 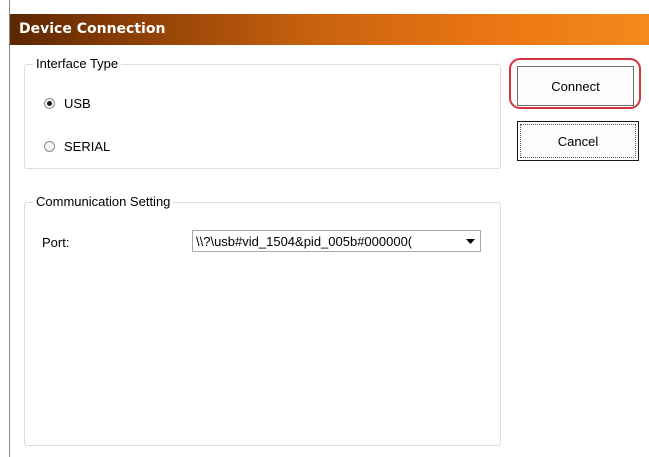 I want to click on radio-serial-row: SERIAL, so click(x=77, y=146).